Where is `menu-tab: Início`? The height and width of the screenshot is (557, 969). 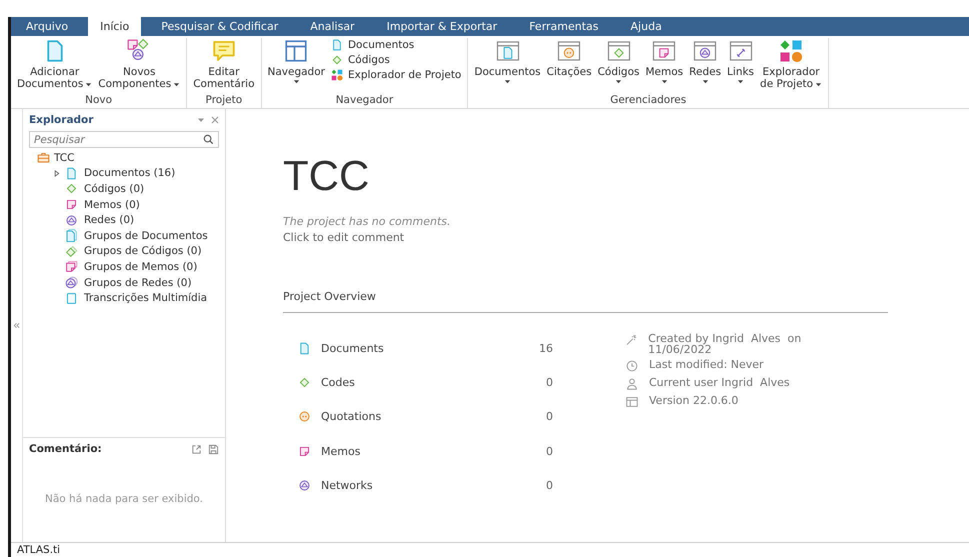 menu-tab: Início is located at coordinates (115, 26).